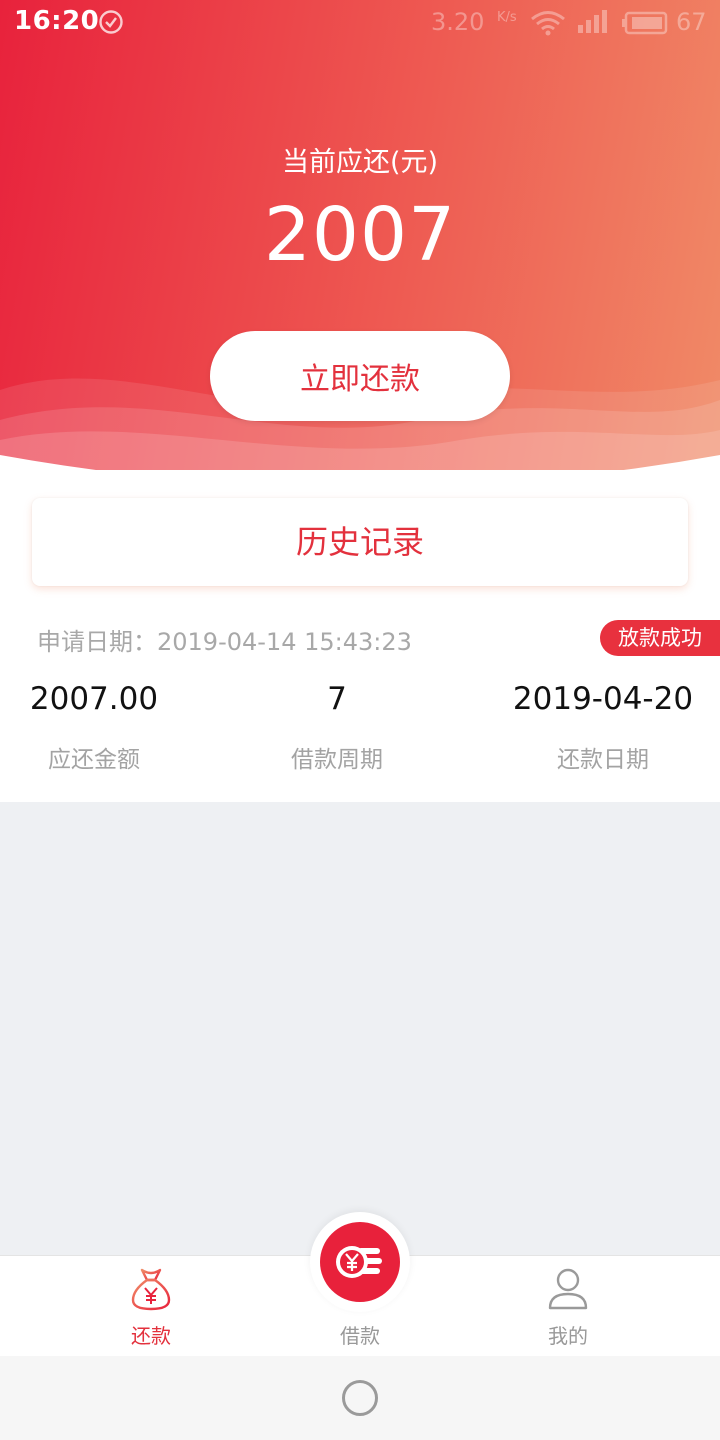 The width and height of the screenshot is (720, 1440). What do you see at coordinates (337, 726) in the screenshot?
I see `loan-period-column: 7 借款周期` at bounding box center [337, 726].